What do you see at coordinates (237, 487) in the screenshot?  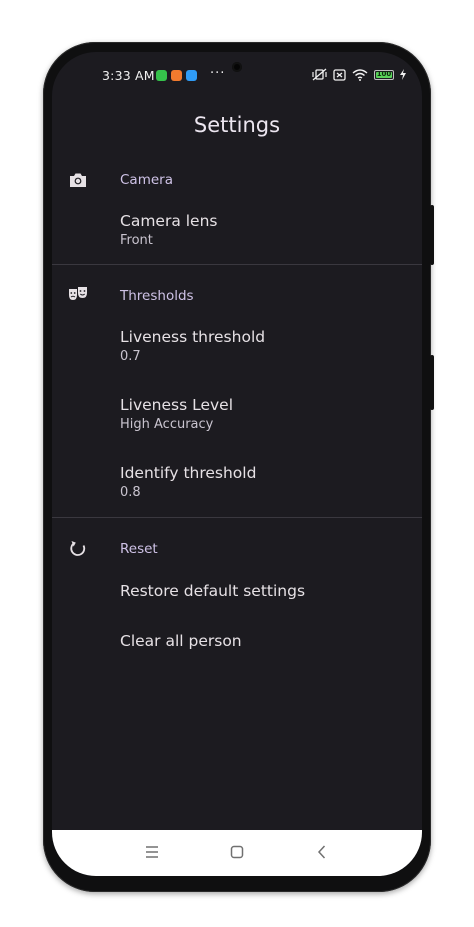 I see `pref-identify-threshold: Identify threshold 0.8` at bounding box center [237, 487].